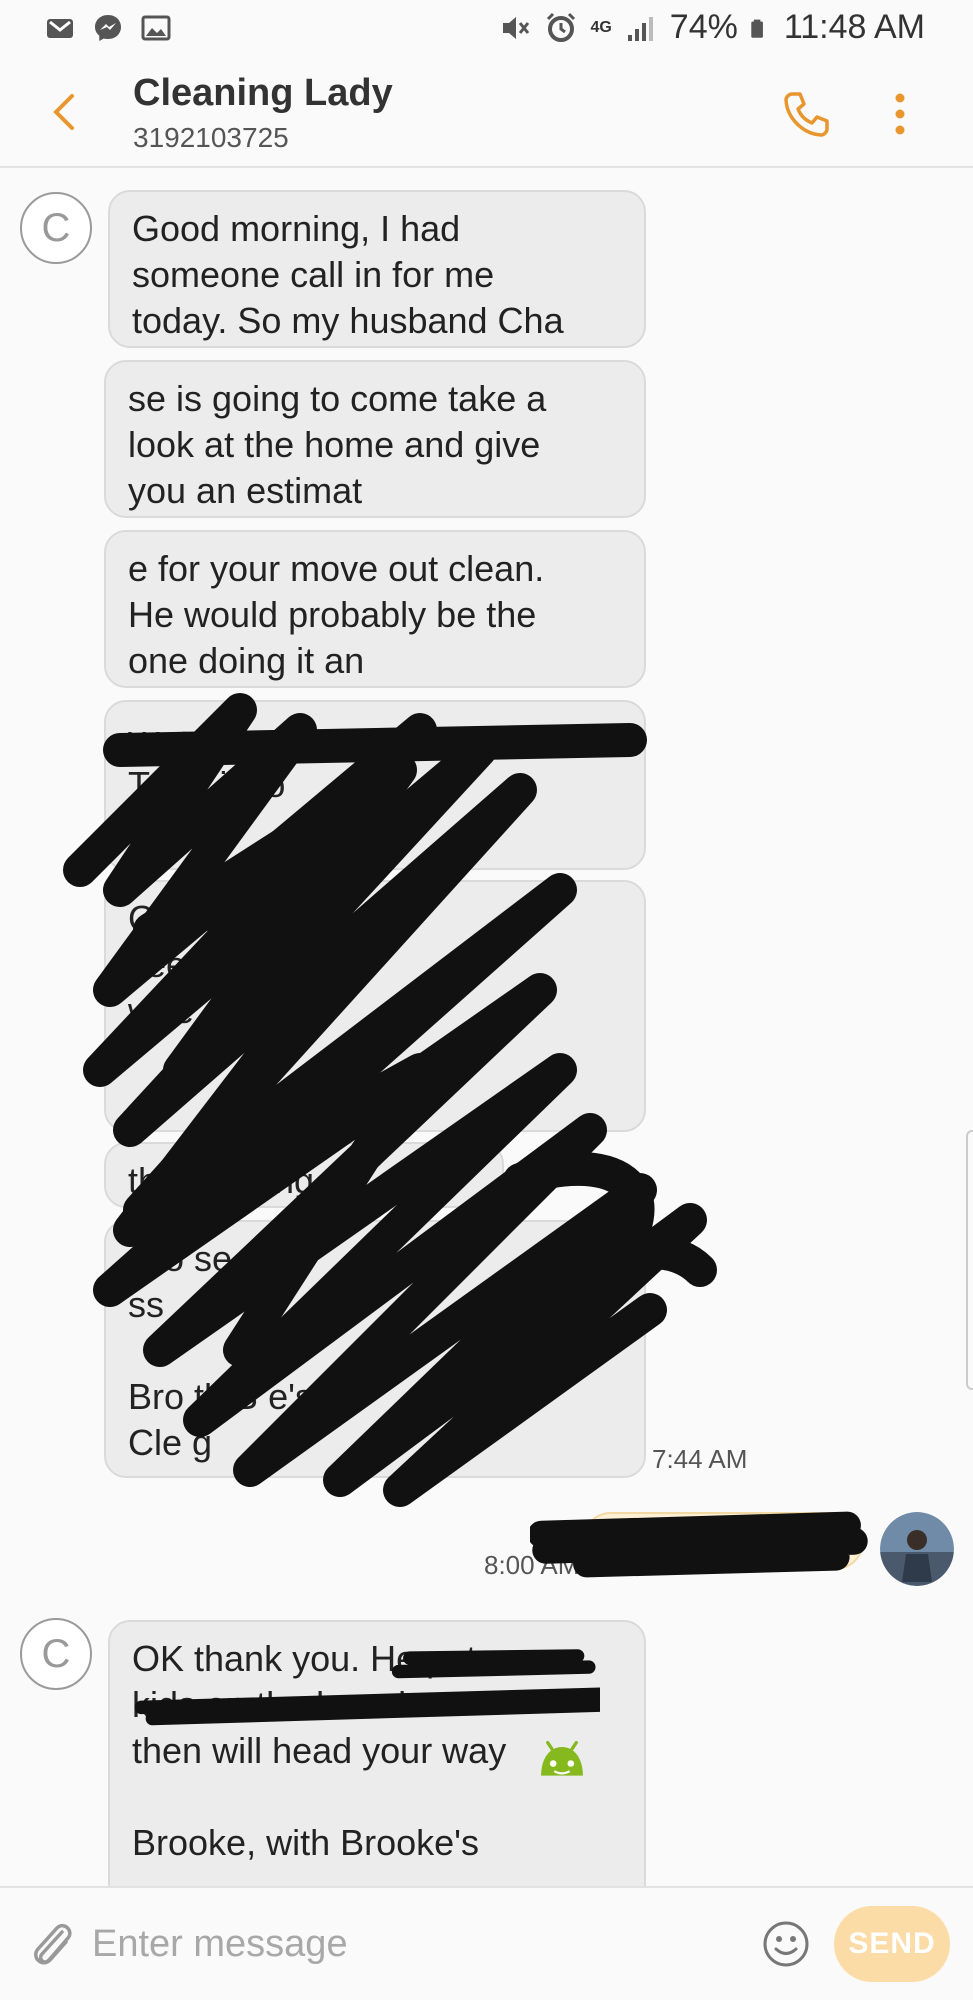 Image resolution: width=973 pixels, height=2000 pixels. I want to click on notification-icons, so click(108, 28).